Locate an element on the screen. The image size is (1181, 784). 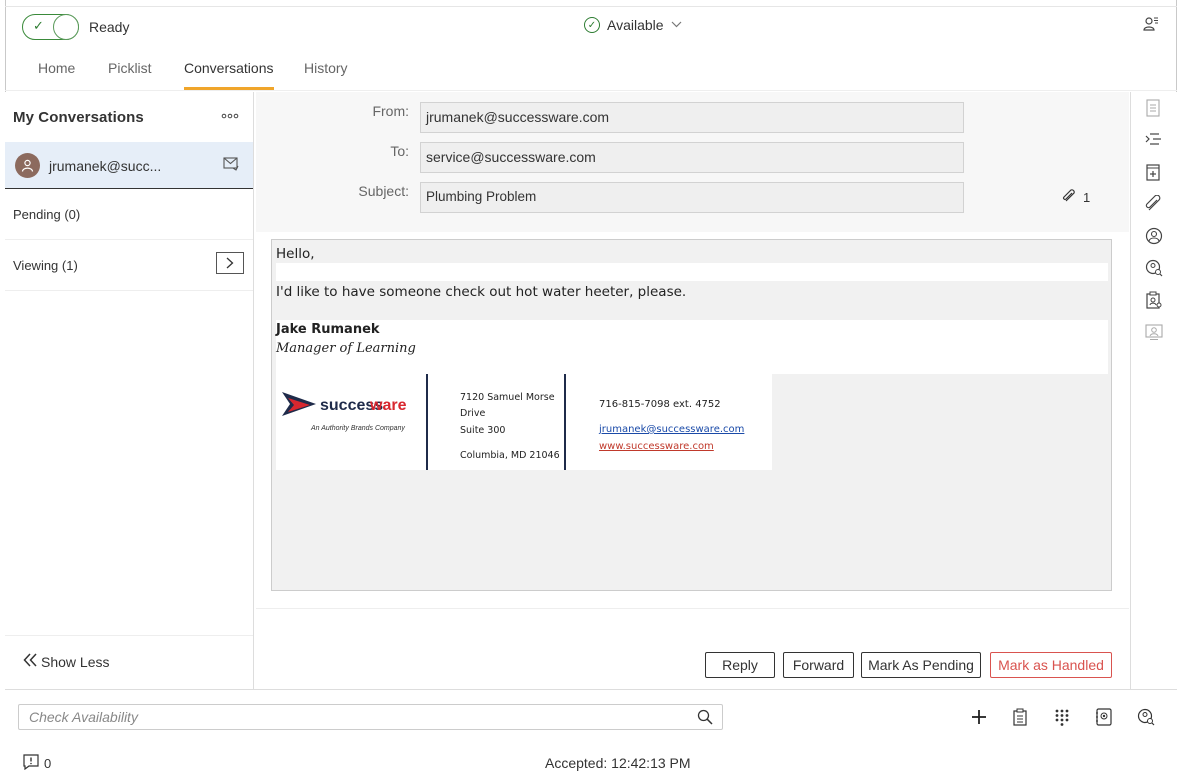
availability-label: Available is located at coordinates (635, 25).